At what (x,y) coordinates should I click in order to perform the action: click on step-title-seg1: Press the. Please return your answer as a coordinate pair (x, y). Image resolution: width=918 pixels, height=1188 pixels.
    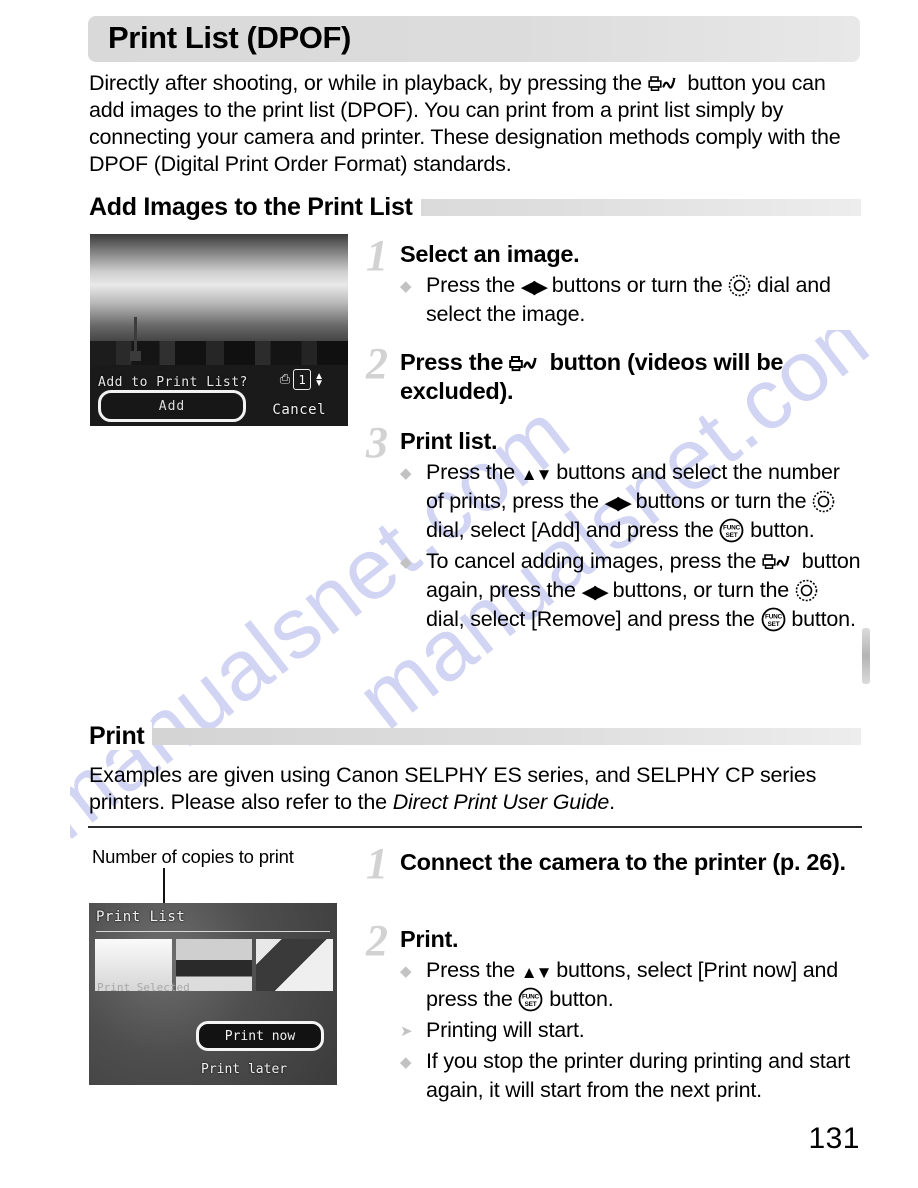
    Looking at the image, I should click on (455, 362).